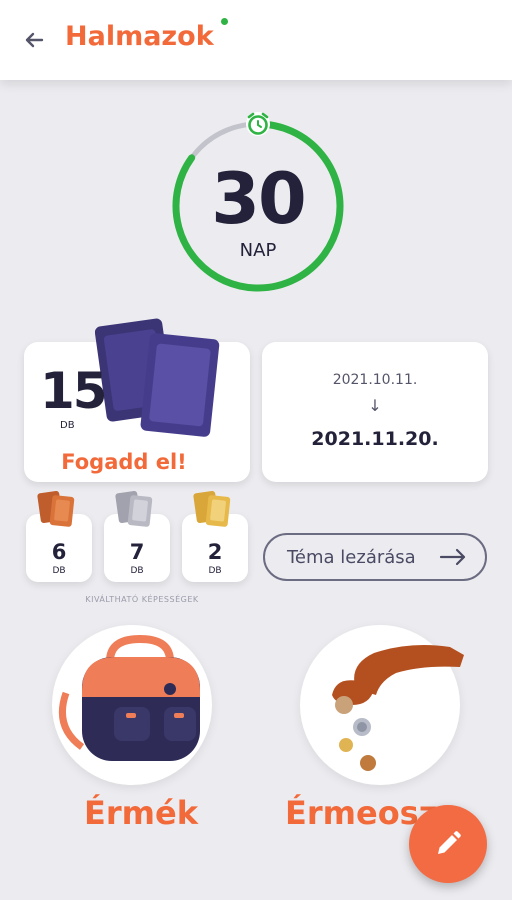 The width and height of the screenshot is (512, 900). Describe the element at coordinates (375, 380) in the screenshot. I see `start-date: 2021.10.11.` at that location.